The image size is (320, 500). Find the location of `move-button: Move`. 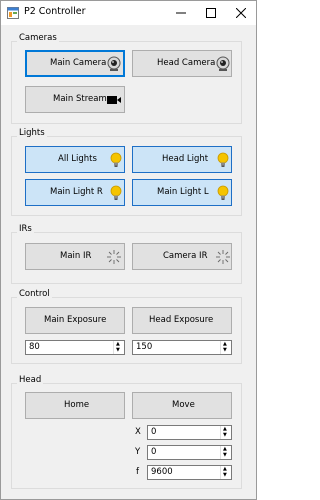

move-button: Move is located at coordinates (182, 405).